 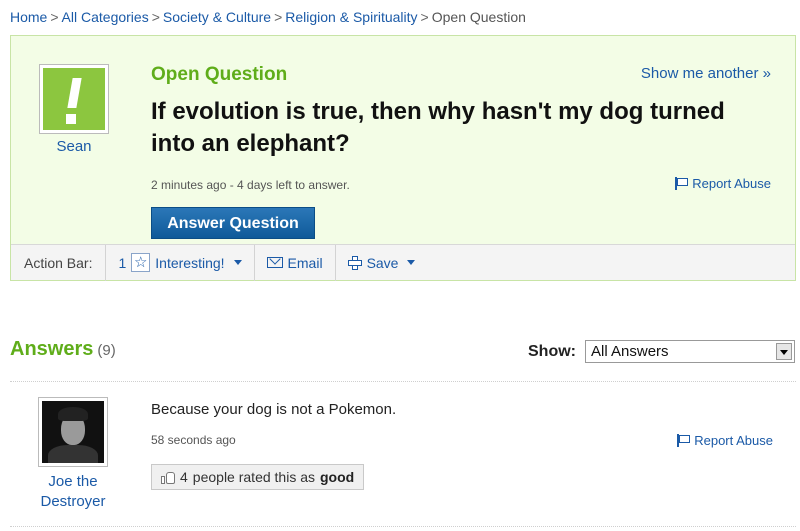 I want to click on user-photo, so click(x=73, y=432).